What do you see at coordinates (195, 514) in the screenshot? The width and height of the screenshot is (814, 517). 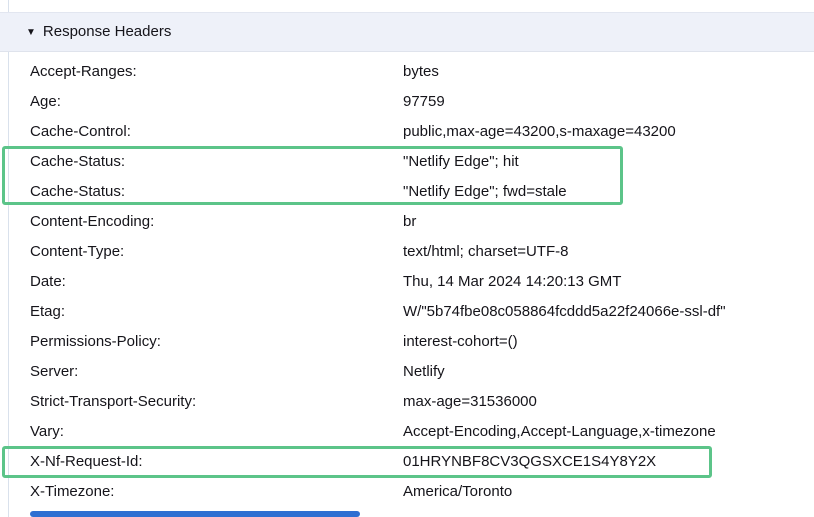 I see `horizontal-scrollbar-thumb` at bounding box center [195, 514].